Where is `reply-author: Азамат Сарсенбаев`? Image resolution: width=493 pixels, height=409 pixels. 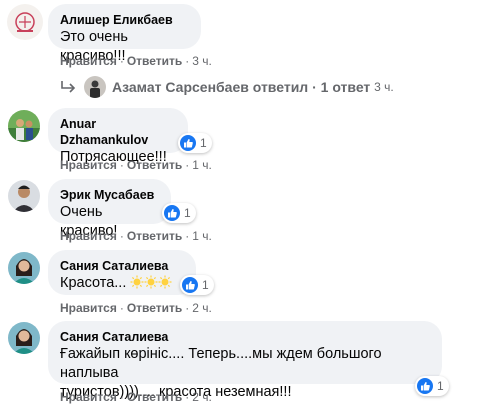
reply-author: Азамат Сарсенбаев is located at coordinates (180, 87).